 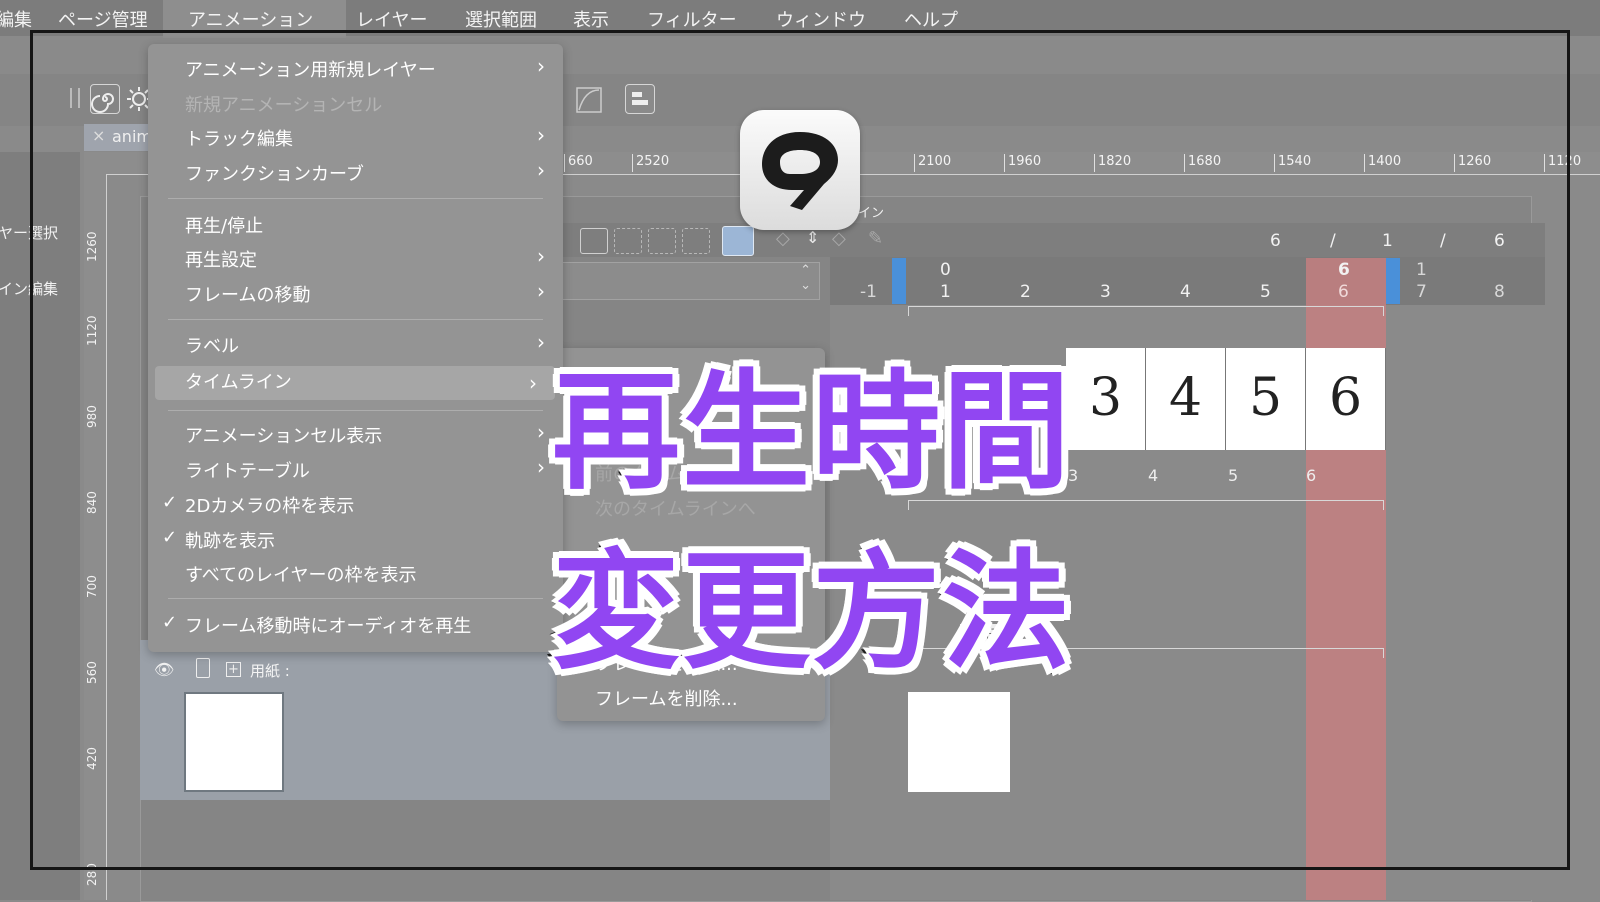 I want to click on menu-layer: レイヤー, so click(x=391, y=19).